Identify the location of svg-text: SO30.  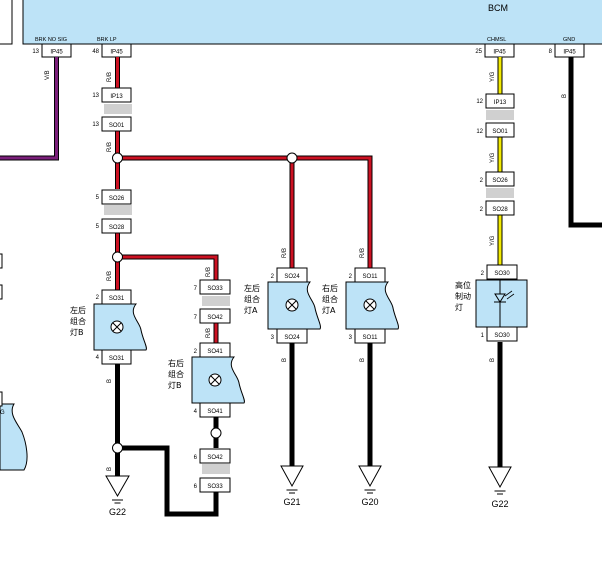
(502, 274).